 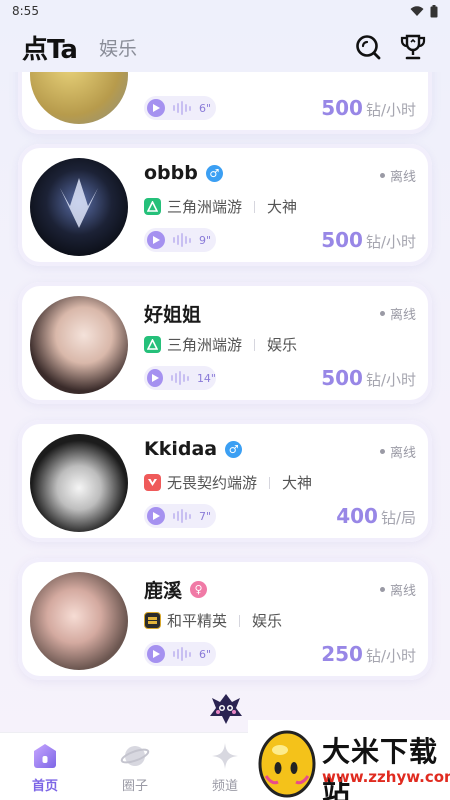 I want to click on tab-circle: 圈子, so click(x=135, y=767).